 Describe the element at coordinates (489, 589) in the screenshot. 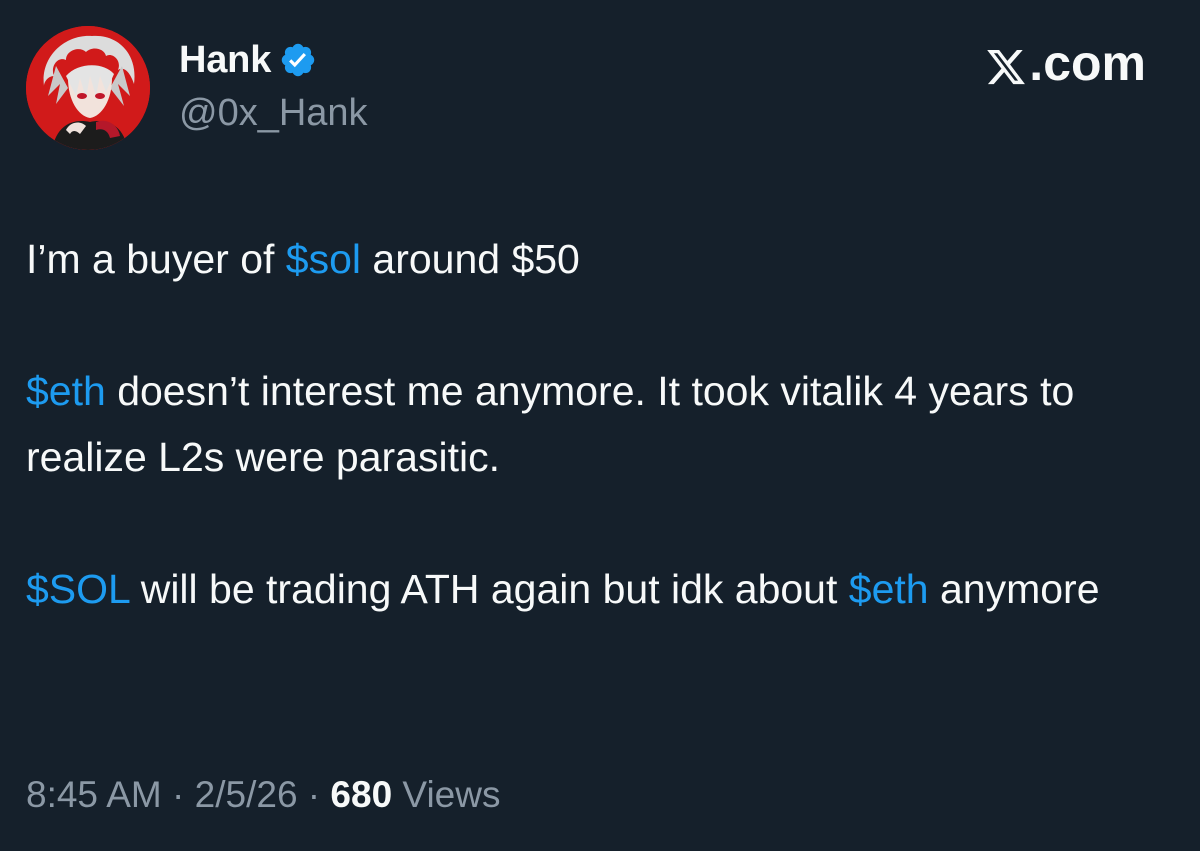

I see `text-segment: will be trading ATH again but idk about` at that location.